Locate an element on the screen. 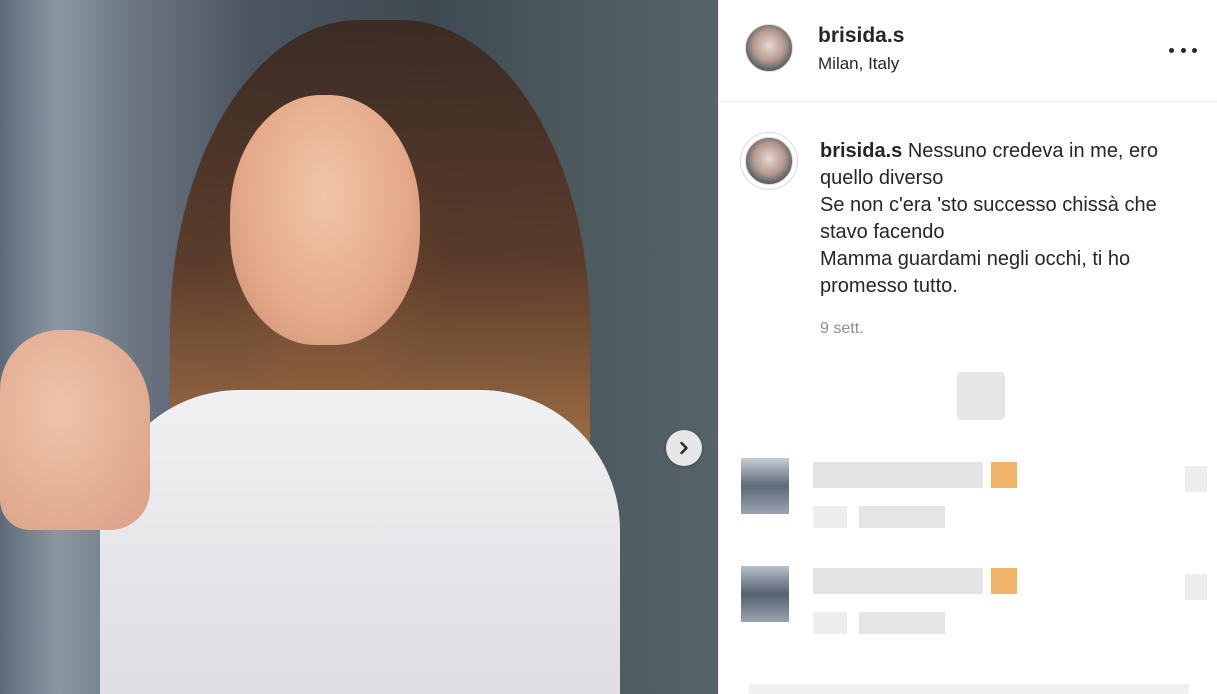  header-location: Milan, Italy is located at coordinates (858, 64).